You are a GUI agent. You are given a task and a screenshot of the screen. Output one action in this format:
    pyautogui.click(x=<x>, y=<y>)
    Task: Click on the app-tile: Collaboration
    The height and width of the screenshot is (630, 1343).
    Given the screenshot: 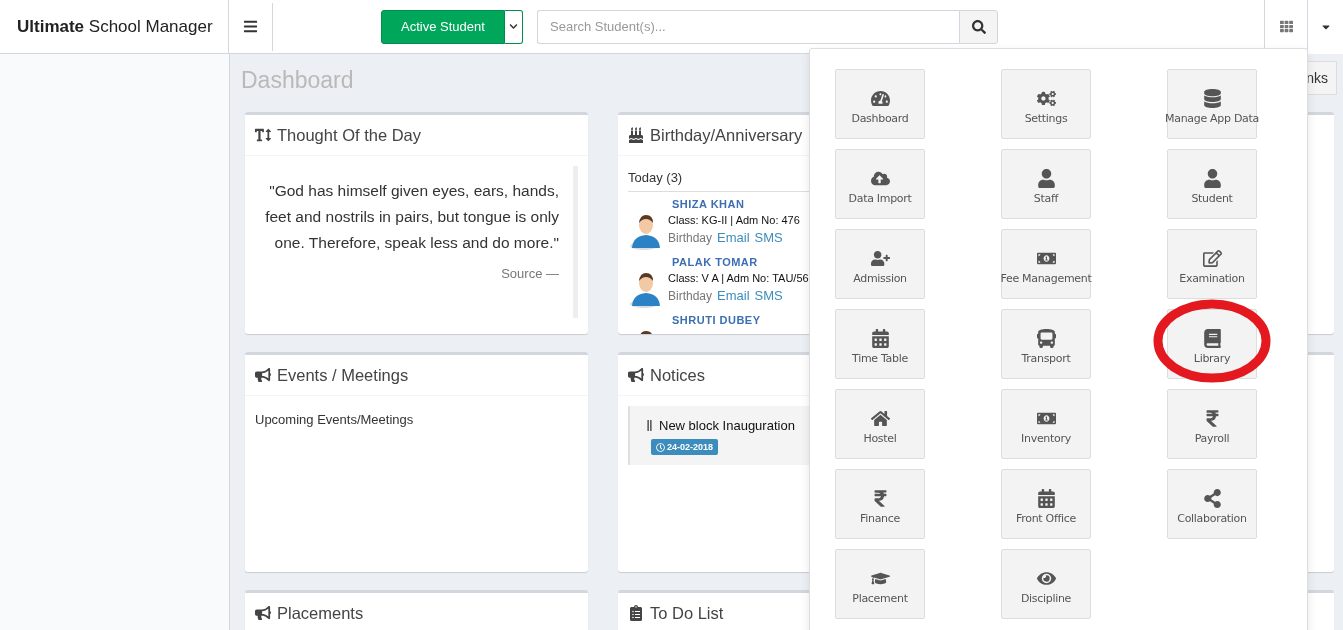 What is the action you would take?
    pyautogui.click(x=1212, y=504)
    